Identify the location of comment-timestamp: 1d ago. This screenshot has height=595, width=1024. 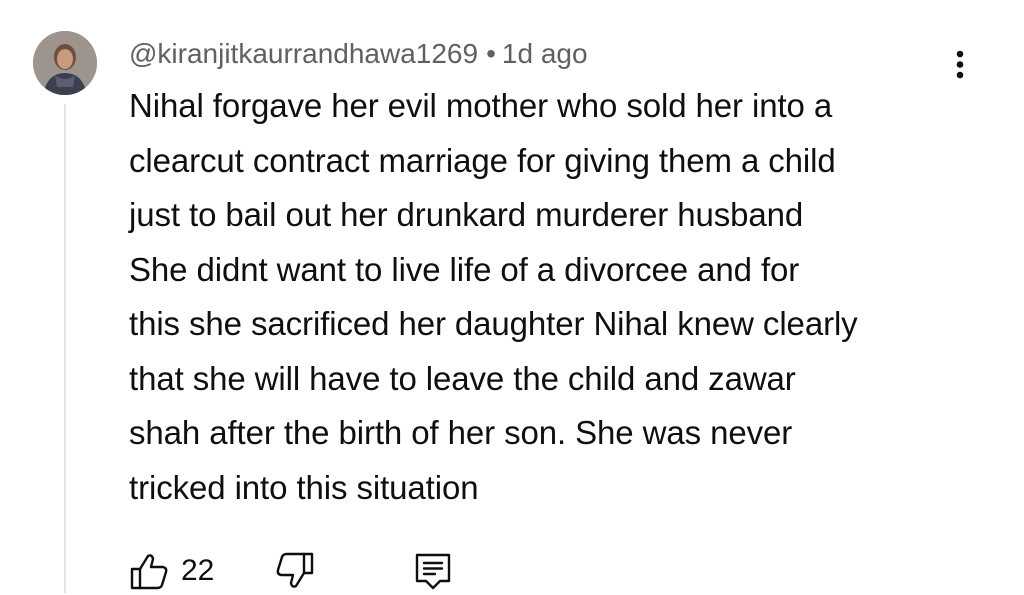
(545, 53).